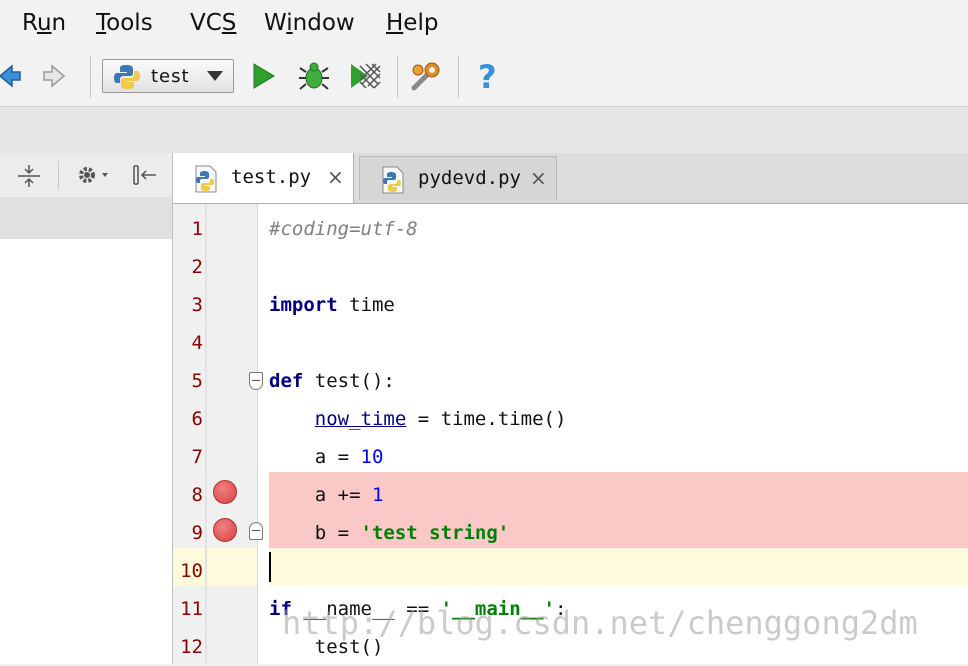 This screenshot has height=666, width=968. Describe the element at coordinates (197, 267) in the screenshot. I see `line-number: 2` at that location.